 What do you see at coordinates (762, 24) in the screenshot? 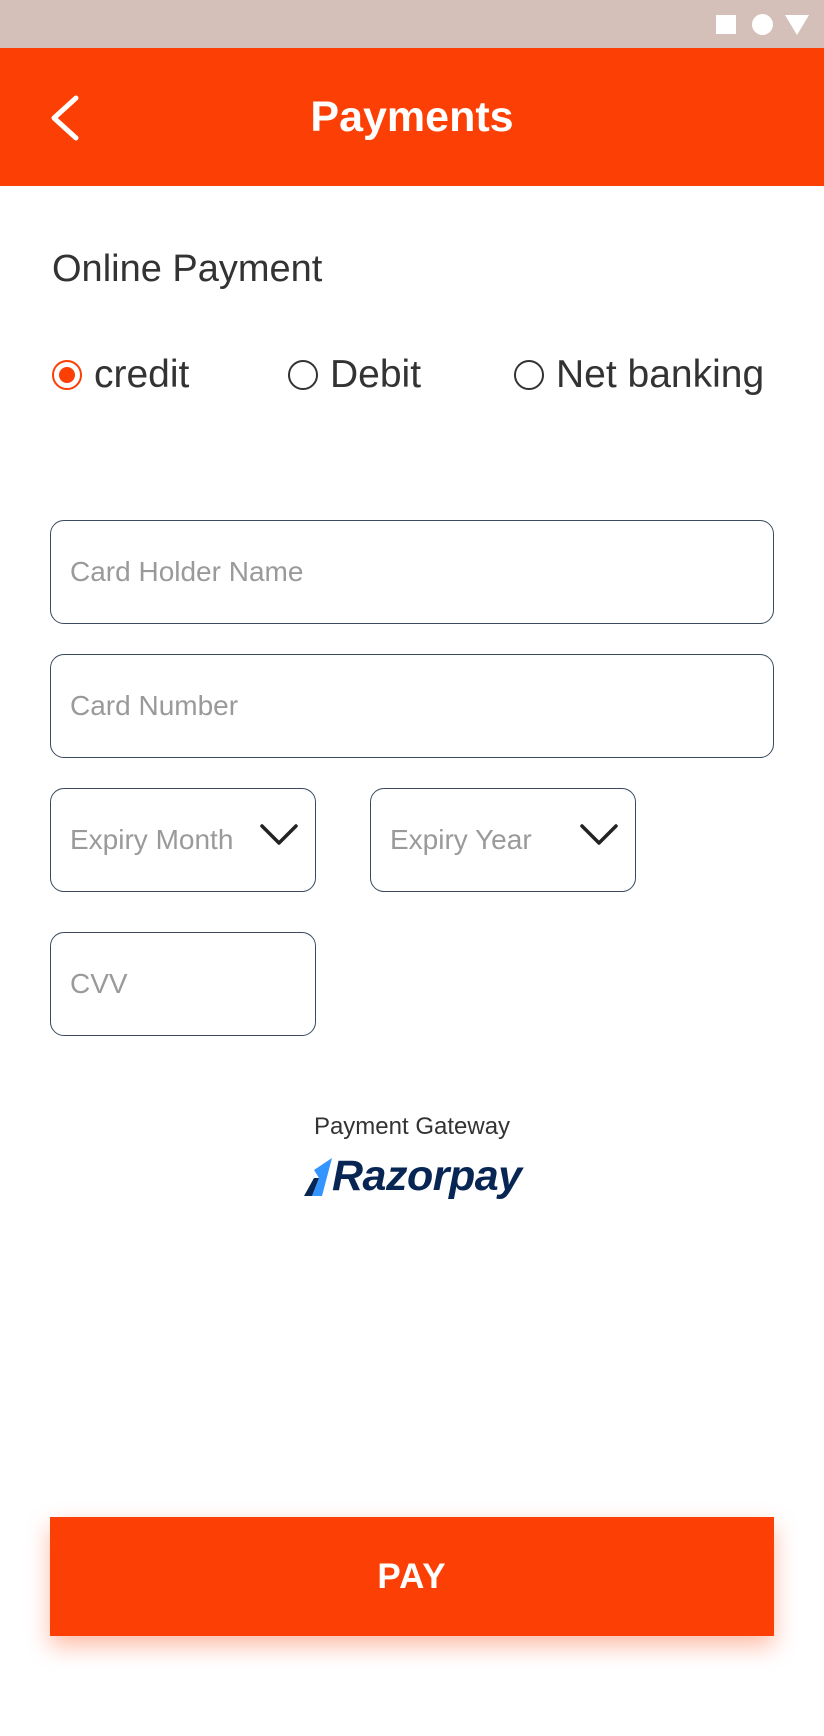
I see `home-icon` at bounding box center [762, 24].